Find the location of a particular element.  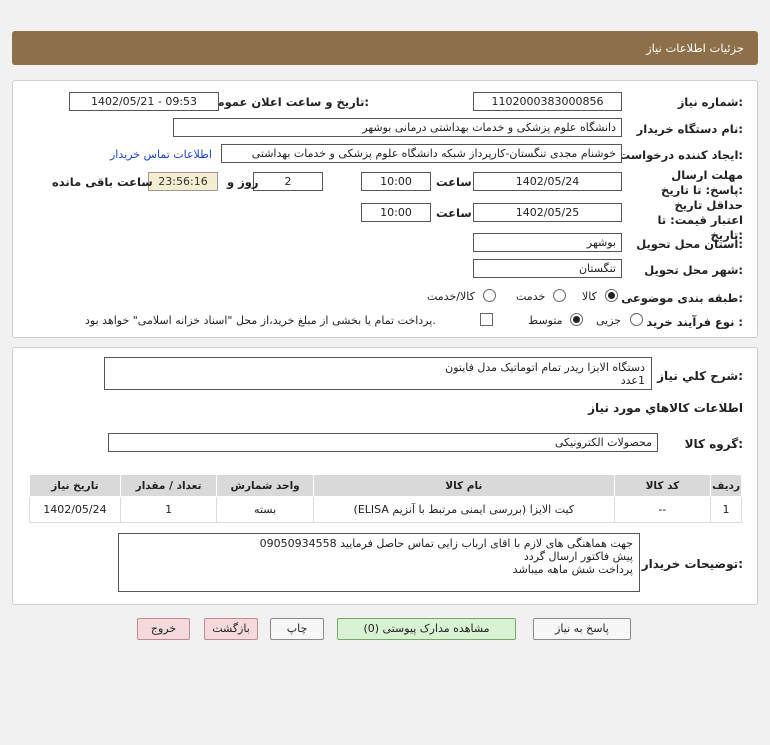

cell-code: -- is located at coordinates (662, 509).